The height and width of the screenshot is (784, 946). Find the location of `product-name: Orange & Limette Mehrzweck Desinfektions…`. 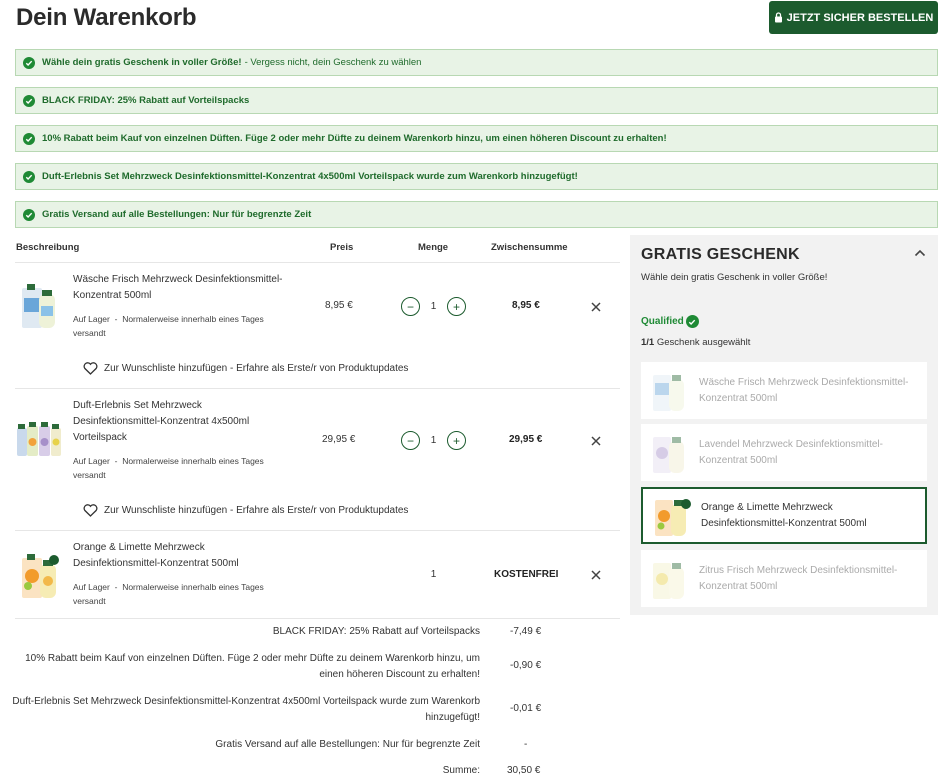

product-name: Orange & Limette Mehrzweck Desinfektions… is located at coordinates (173, 556).